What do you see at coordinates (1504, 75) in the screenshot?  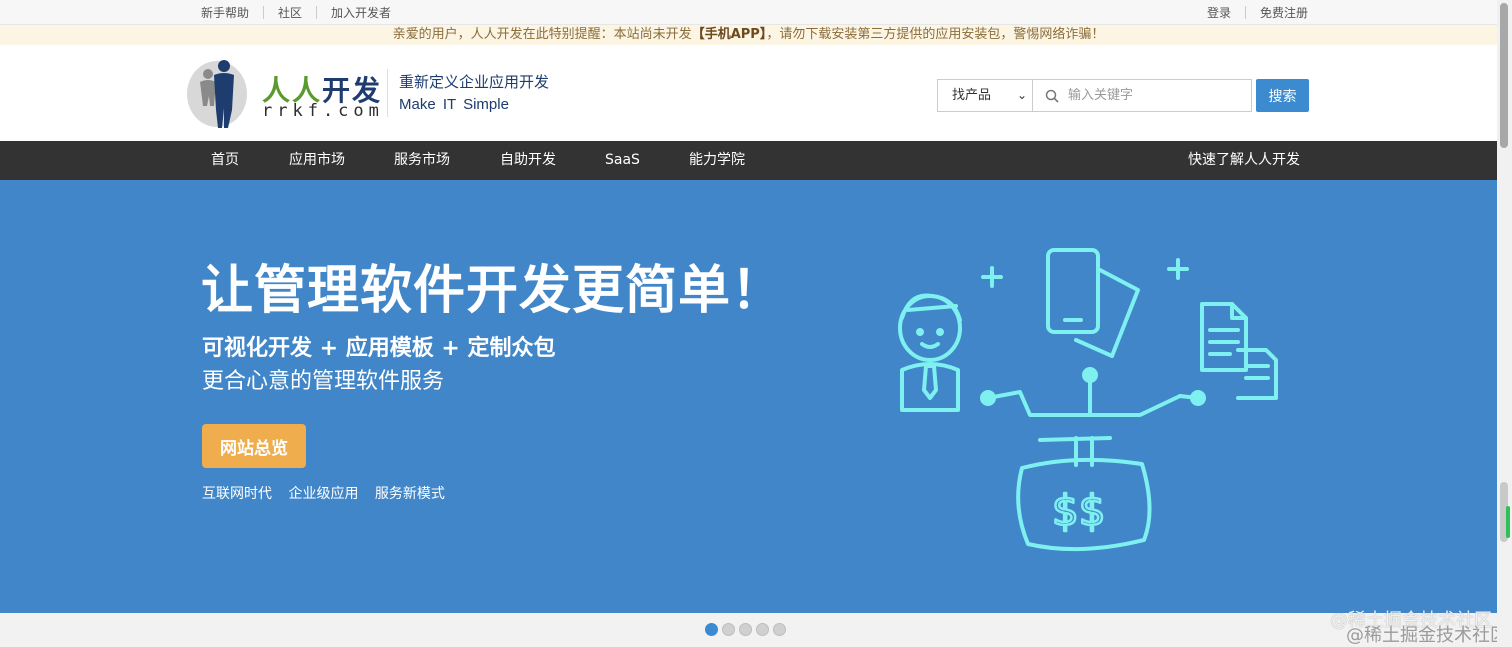 I see `scrollbar-thumb` at bounding box center [1504, 75].